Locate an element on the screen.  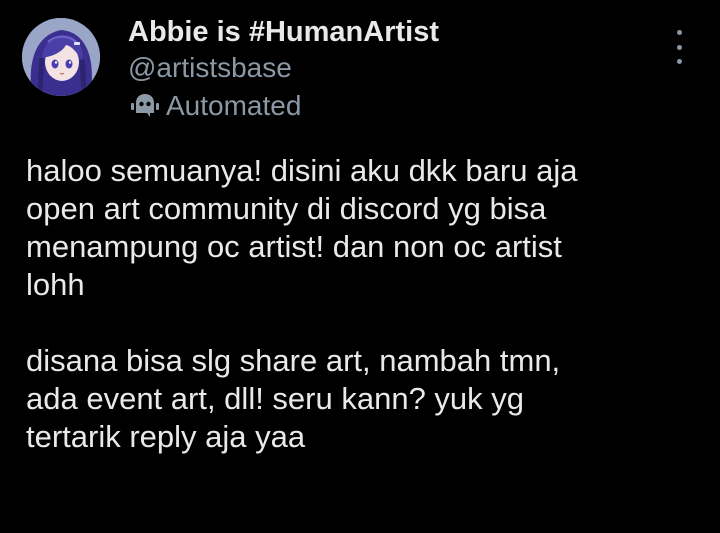
tweet-line: disana bisa slg share art, nambah tmn, is located at coordinates (293, 360).